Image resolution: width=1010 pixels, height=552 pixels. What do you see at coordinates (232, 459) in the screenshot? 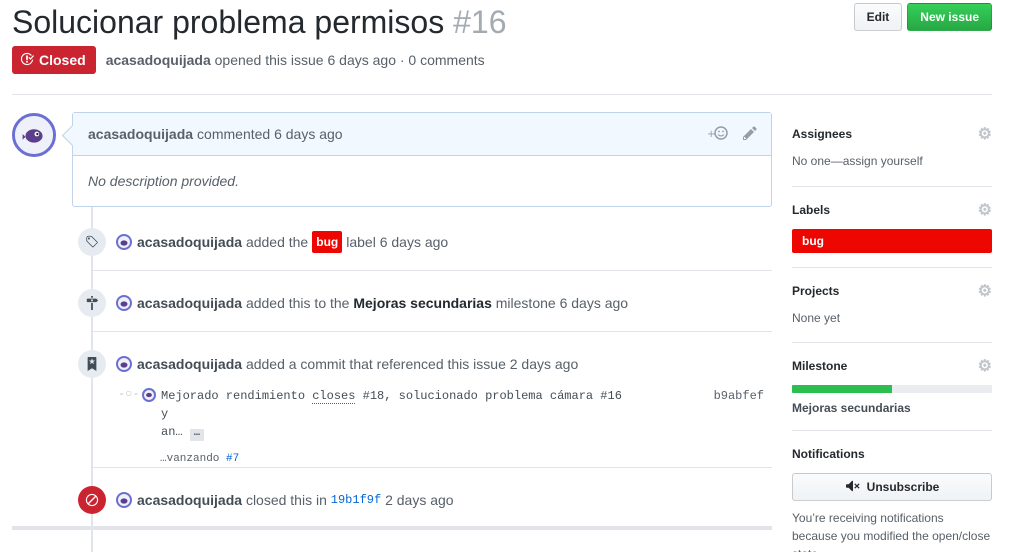
I see `issue-7-link: #7` at bounding box center [232, 459].